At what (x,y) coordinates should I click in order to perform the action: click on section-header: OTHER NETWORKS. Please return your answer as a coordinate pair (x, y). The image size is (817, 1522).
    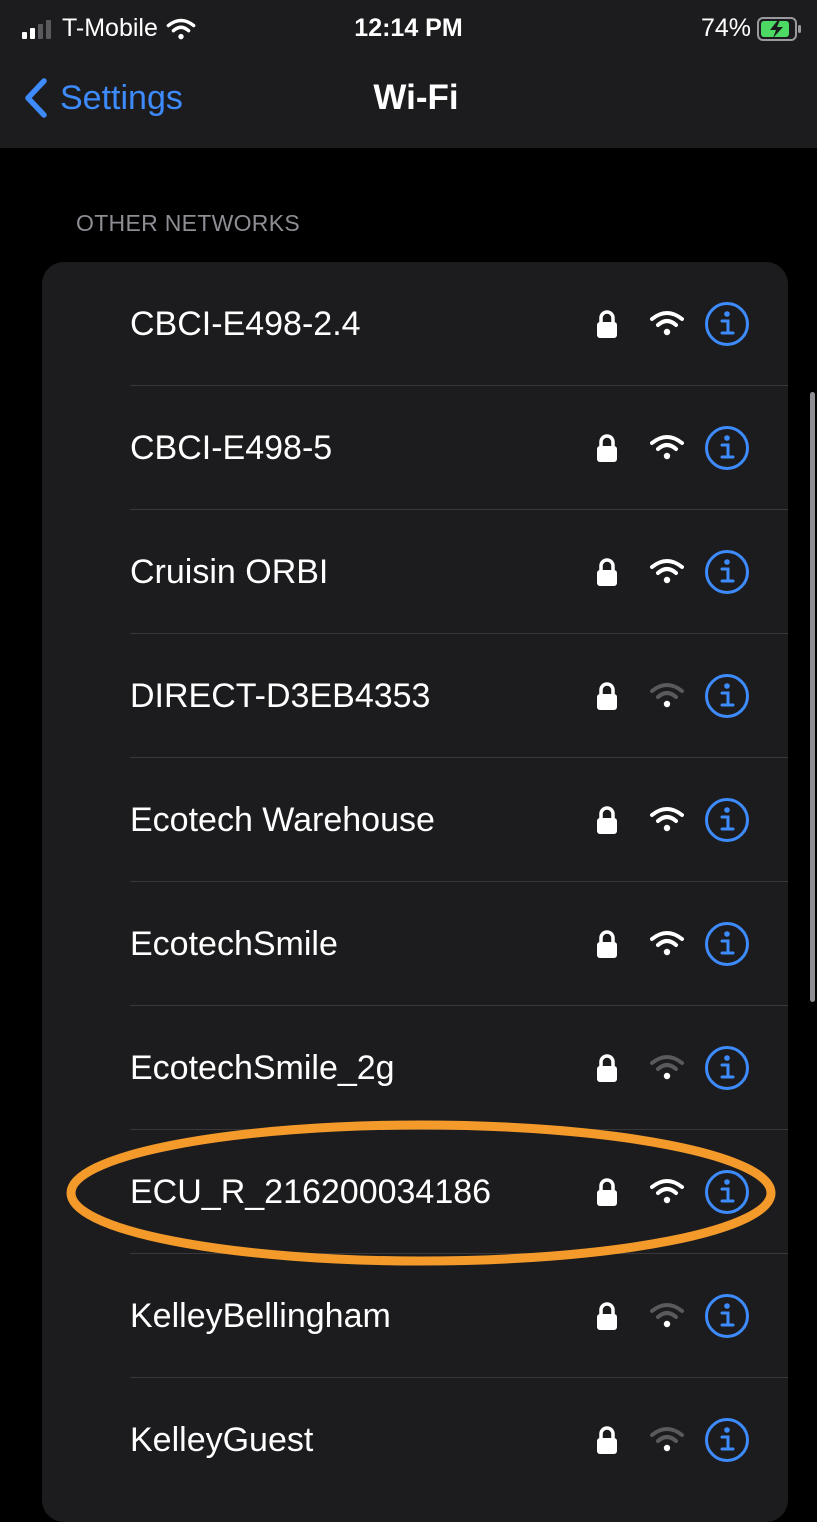
    Looking at the image, I should click on (188, 223).